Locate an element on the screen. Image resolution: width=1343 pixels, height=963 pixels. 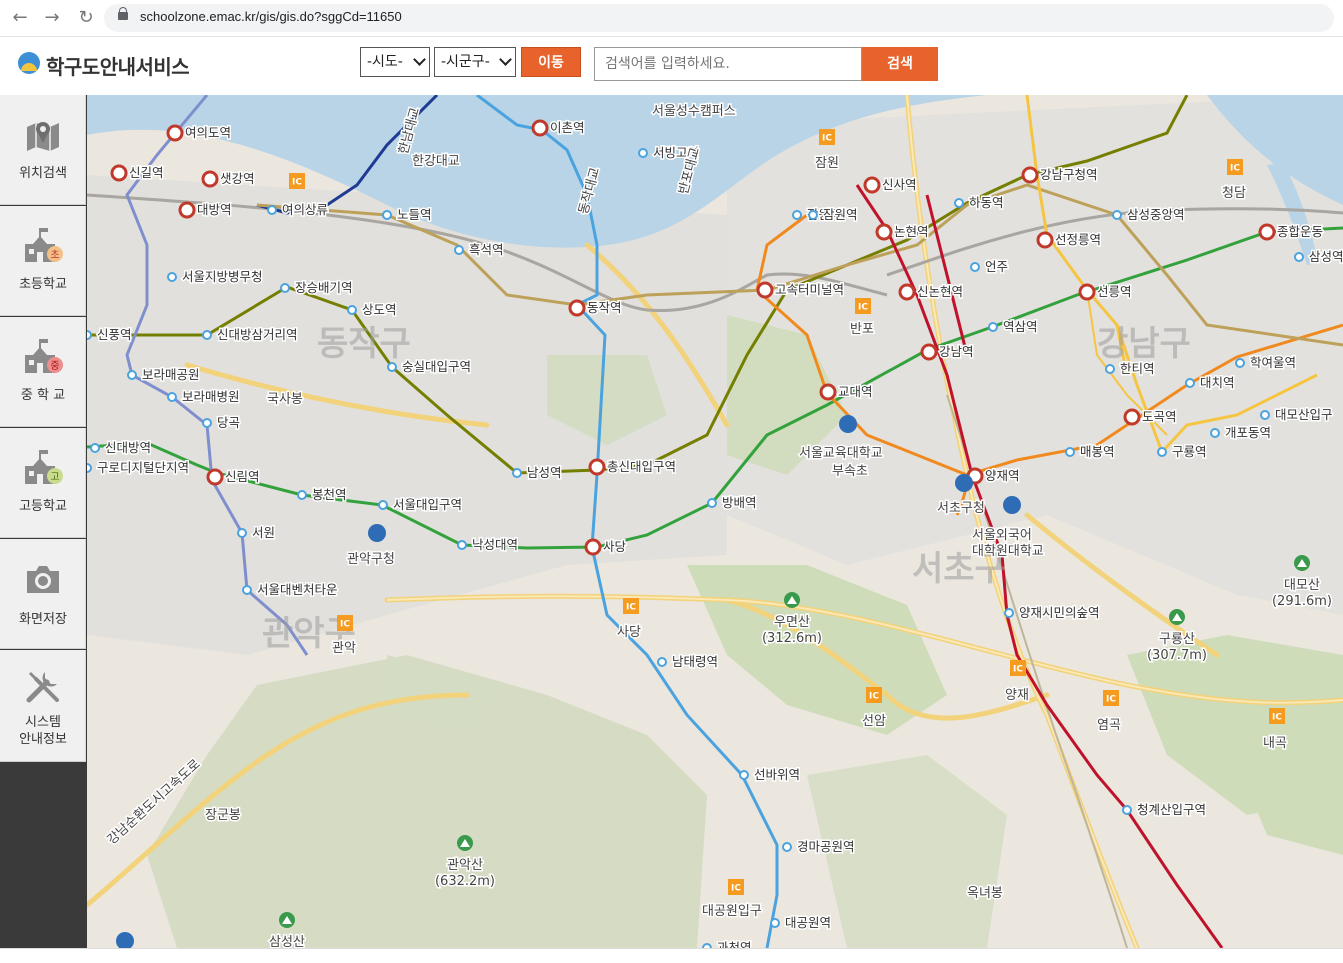
station-label: 고속터미널역 is located at coordinates (809, 289).